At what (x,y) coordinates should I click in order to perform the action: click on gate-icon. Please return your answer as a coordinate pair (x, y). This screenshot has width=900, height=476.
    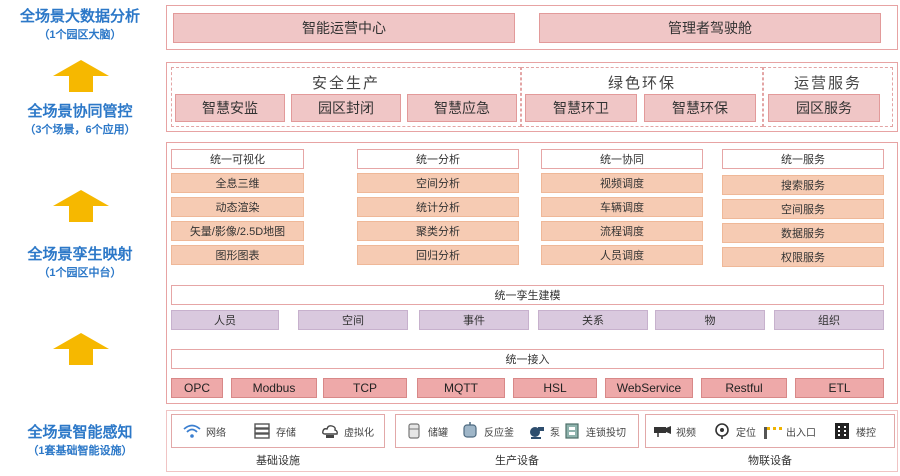
    Looking at the image, I should click on (773, 433).